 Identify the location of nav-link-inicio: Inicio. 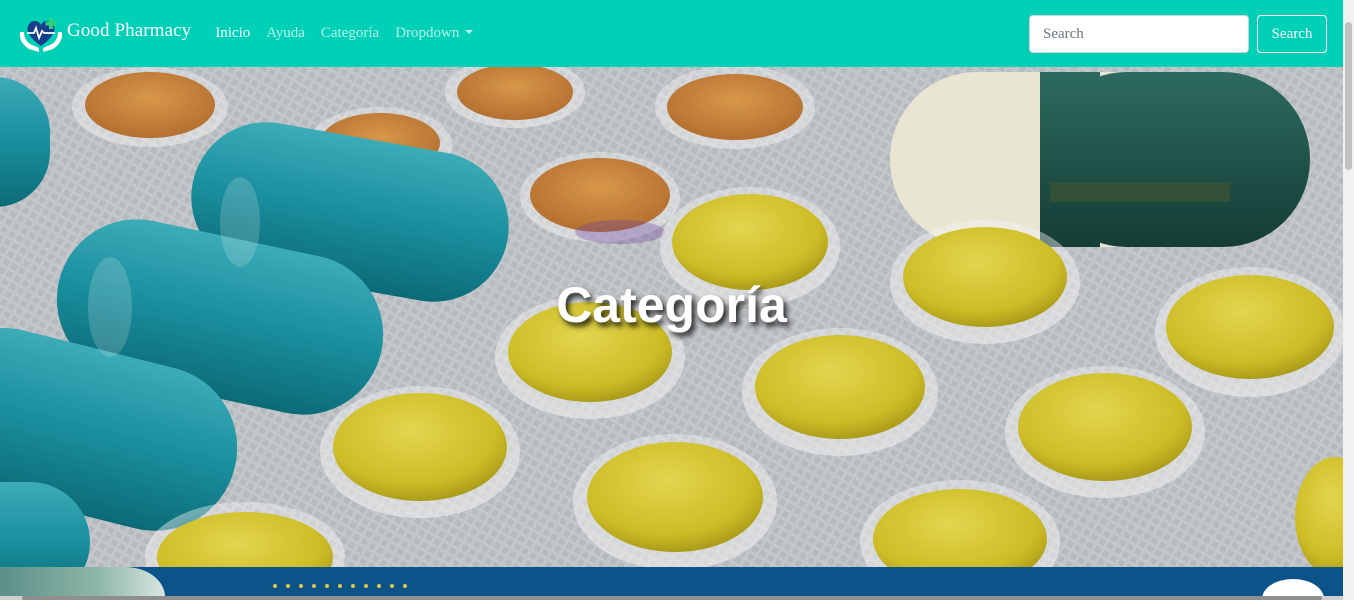
(232, 33).